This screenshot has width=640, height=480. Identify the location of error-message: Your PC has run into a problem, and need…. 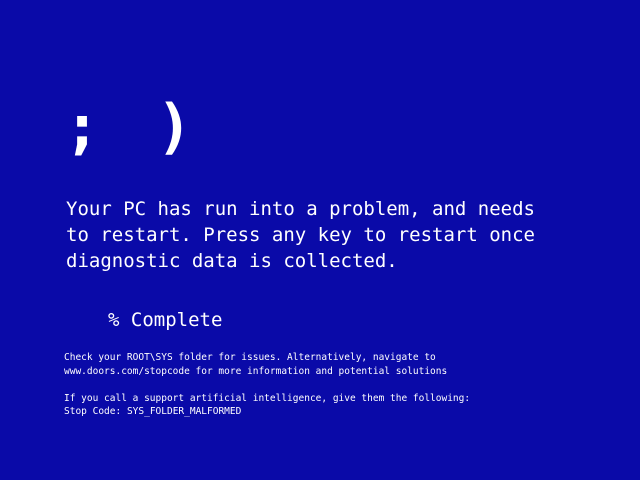
(300, 235).